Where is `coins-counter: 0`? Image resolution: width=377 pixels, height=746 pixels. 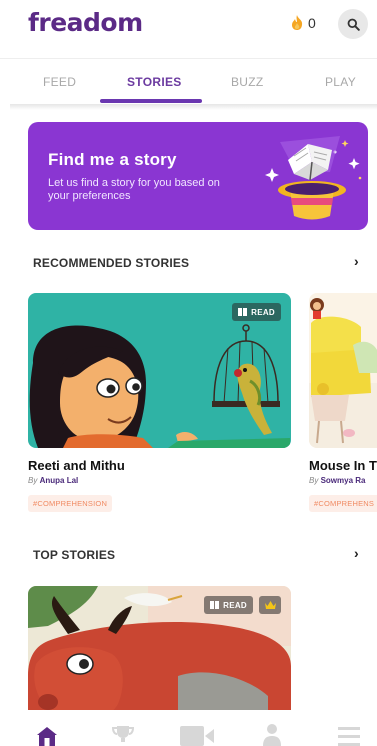
coins-counter: 0 is located at coordinates (303, 22).